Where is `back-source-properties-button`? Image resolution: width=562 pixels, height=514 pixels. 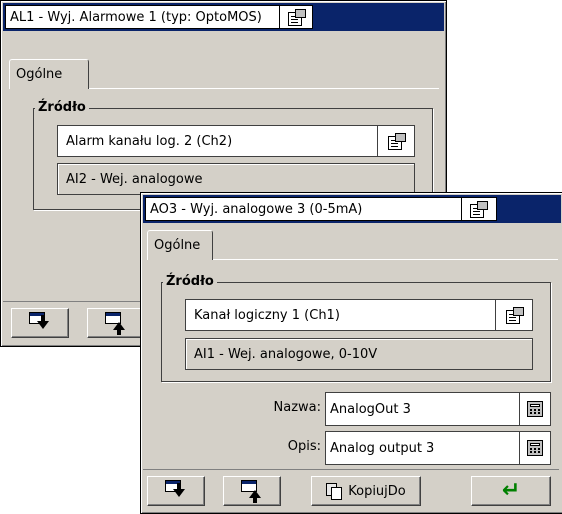 back-source-properties-button is located at coordinates (395, 141).